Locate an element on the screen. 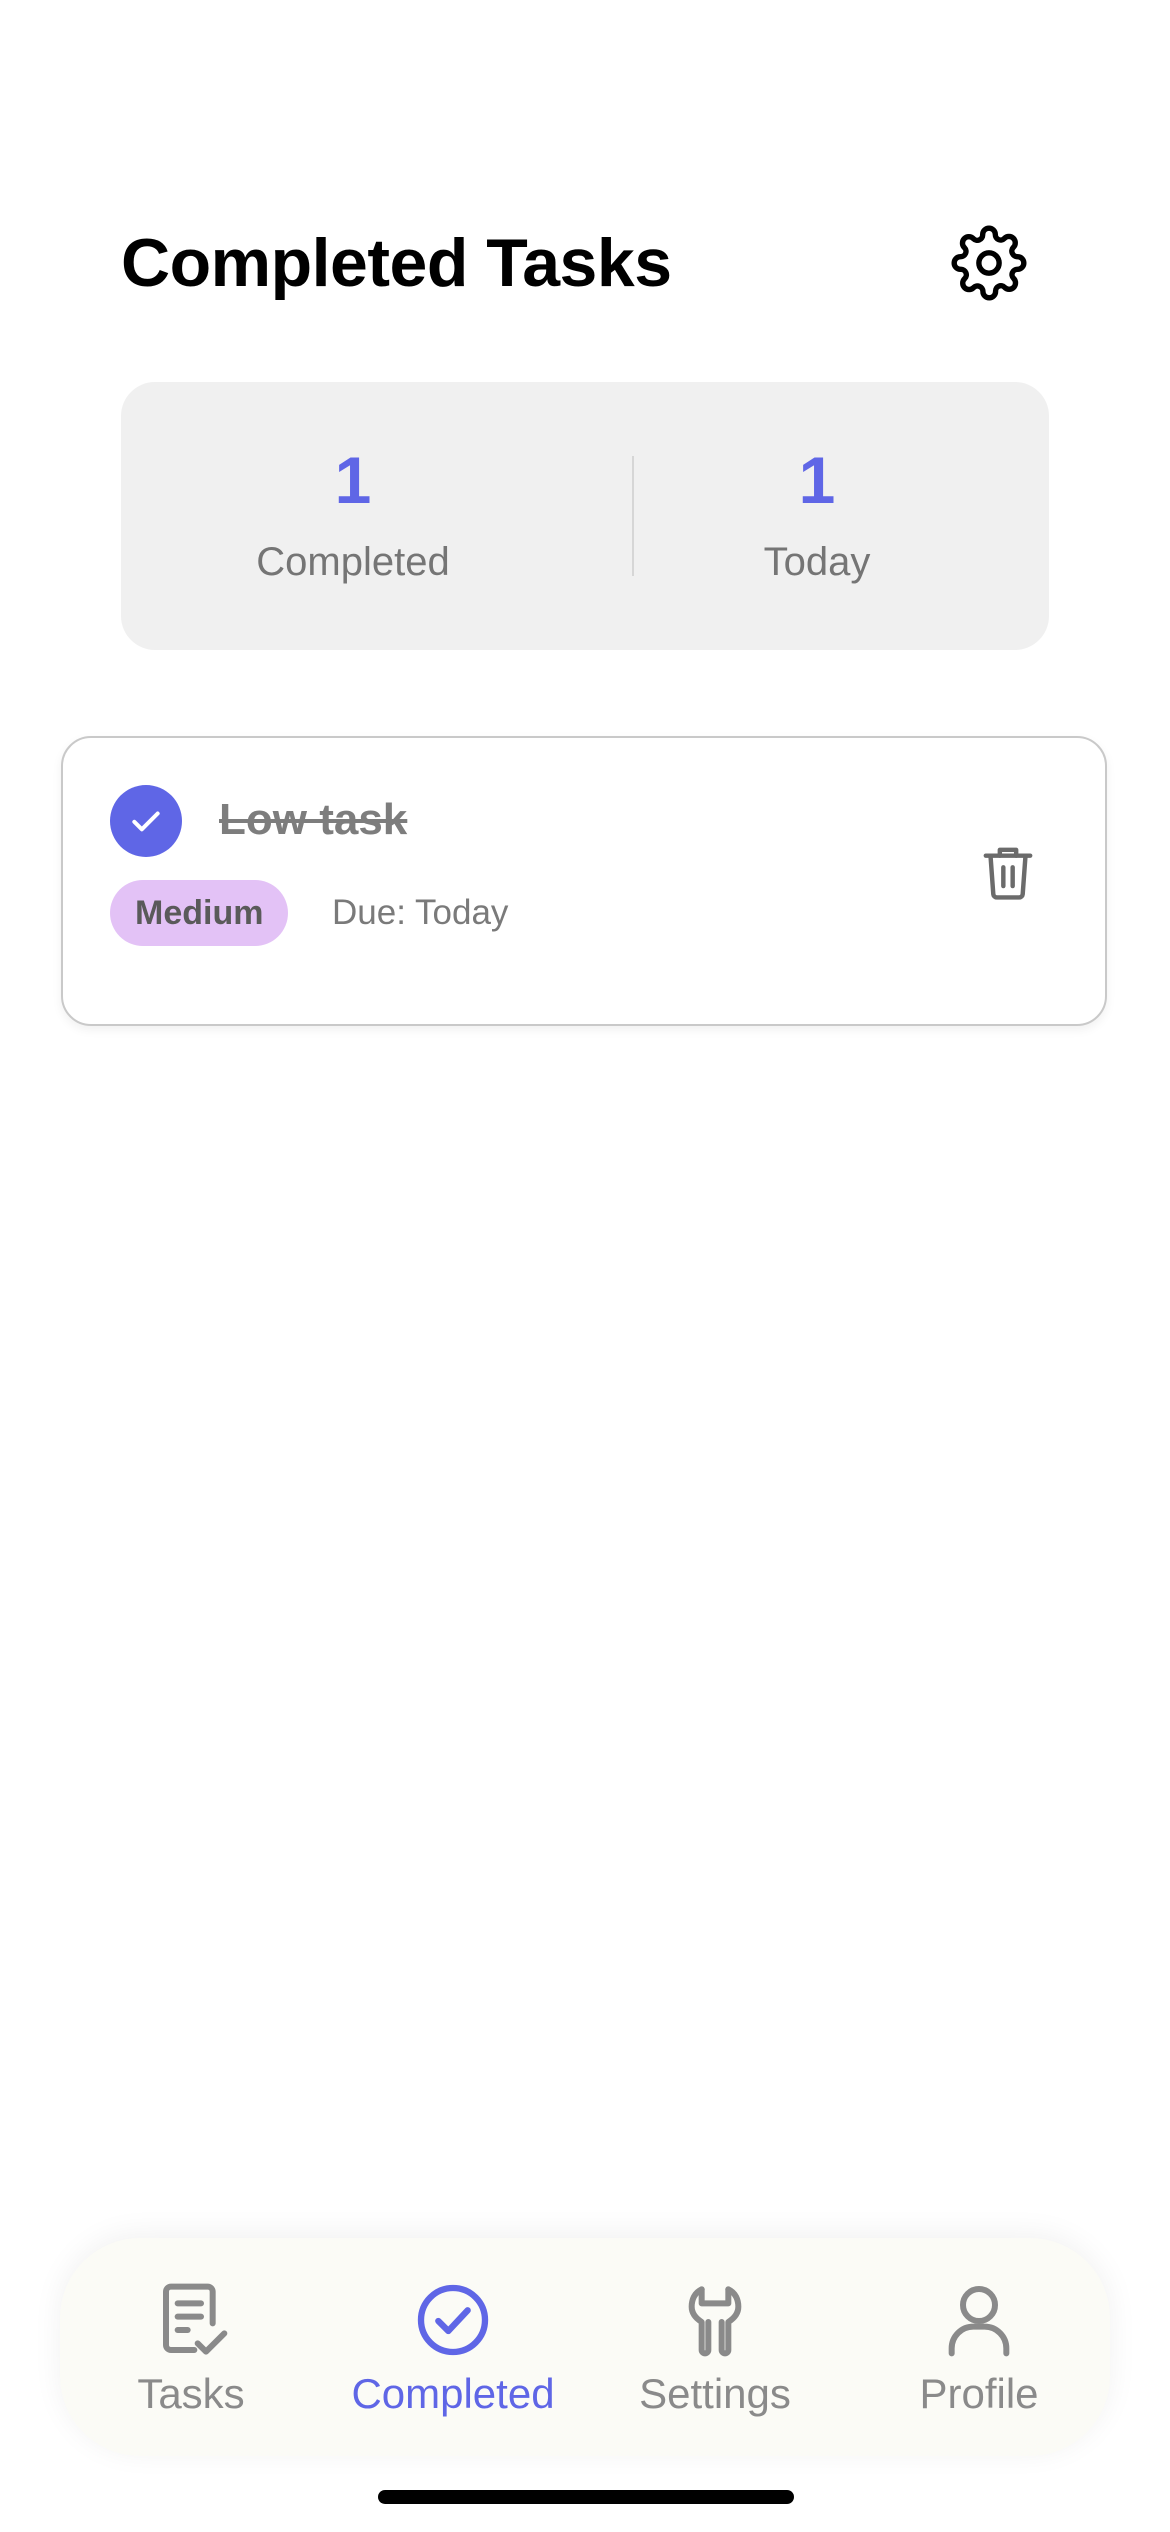 The width and height of the screenshot is (1170, 2532). stat-completed: 1 Completed is located at coordinates (353, 516).